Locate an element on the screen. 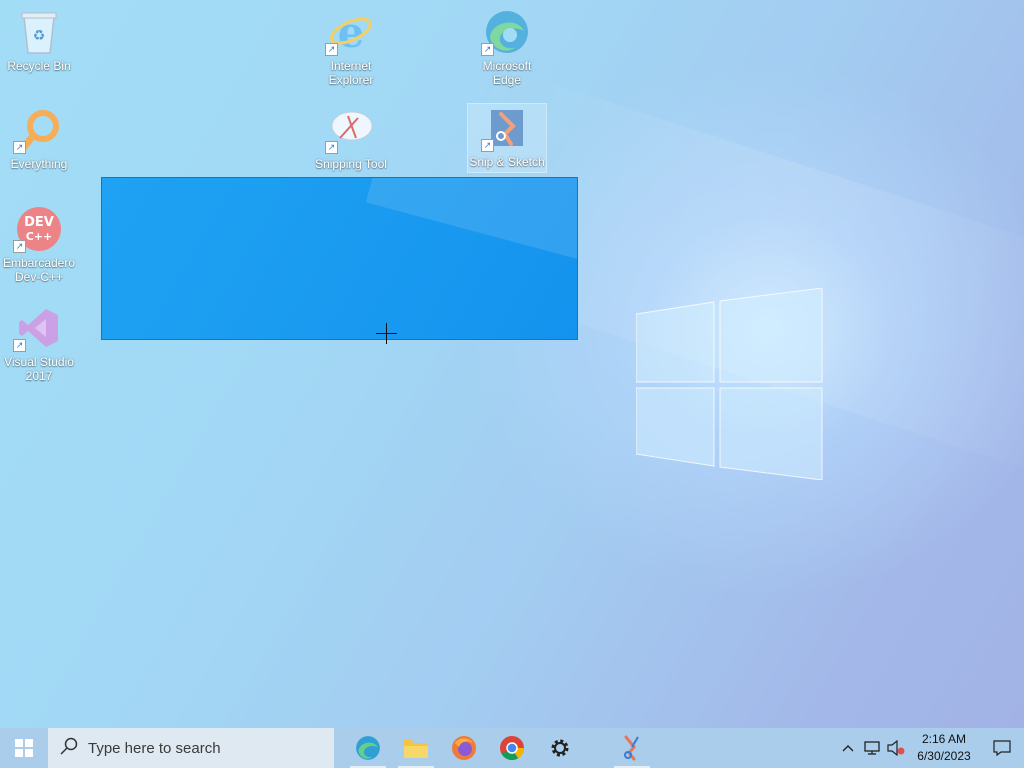 The image size is (1024, 768). desktop-icon-visual-studio: ↗ Visual Studio 2017 is located at coordinates (39, 343).